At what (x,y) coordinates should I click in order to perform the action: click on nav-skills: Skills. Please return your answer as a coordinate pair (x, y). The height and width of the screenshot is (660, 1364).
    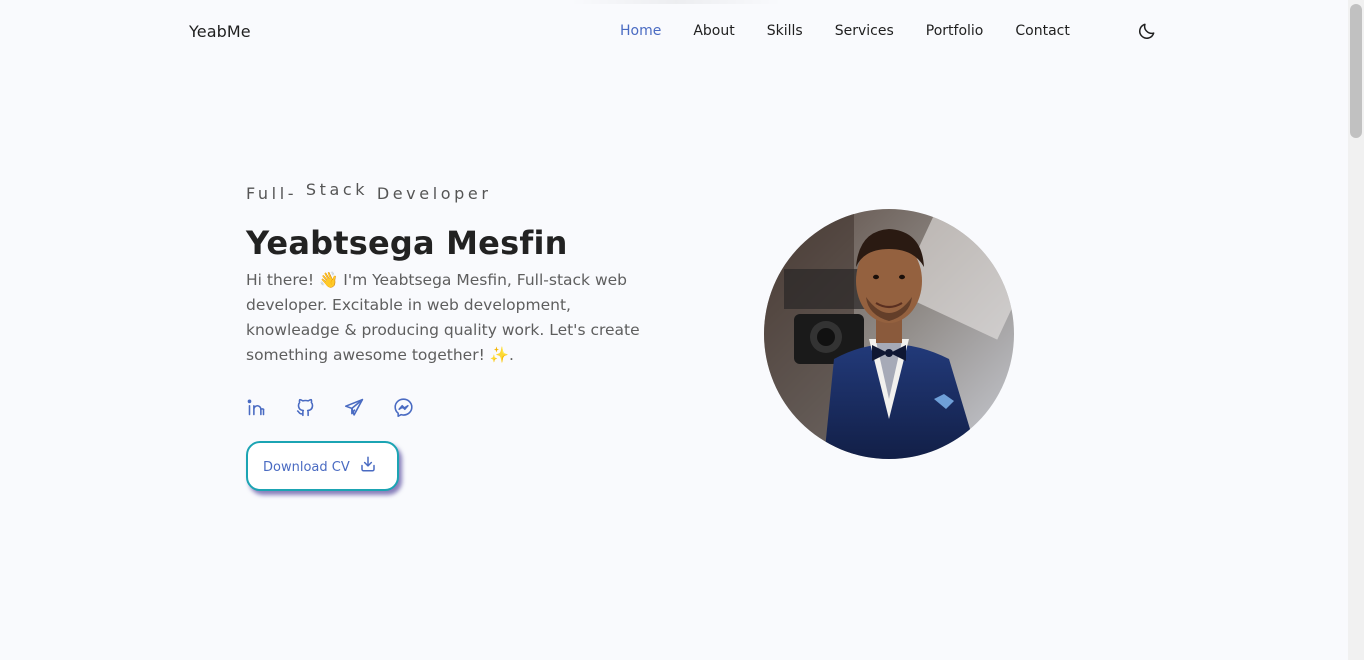
    Looking at the image, I should click on (785, 31).